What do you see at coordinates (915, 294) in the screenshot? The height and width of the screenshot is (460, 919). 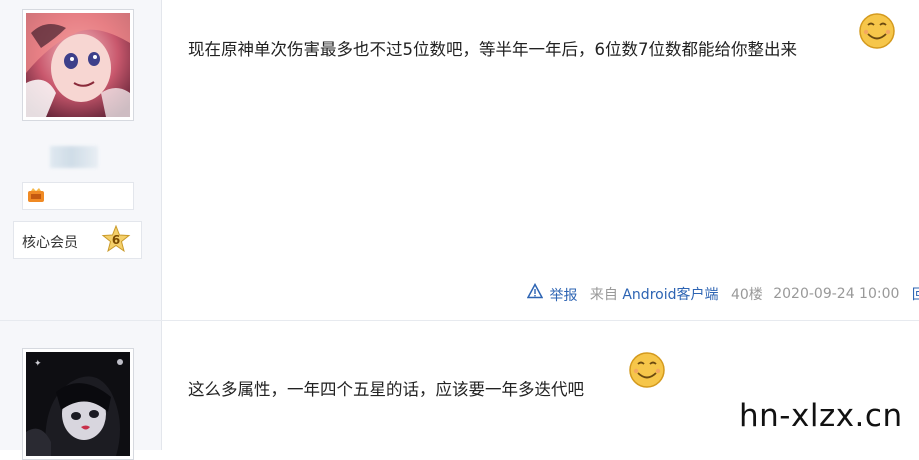 I see `reply-link: 回复` at bounding box center [915, 294].